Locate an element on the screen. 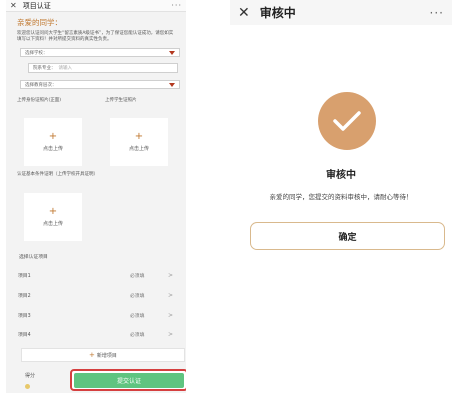  add-project-label: 新增项目 is located at coordinates (106, 355).